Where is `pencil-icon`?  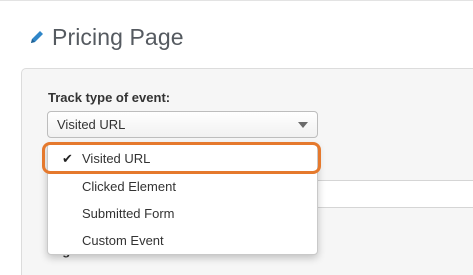 pencil-icon is located at coordinates (37, 37).